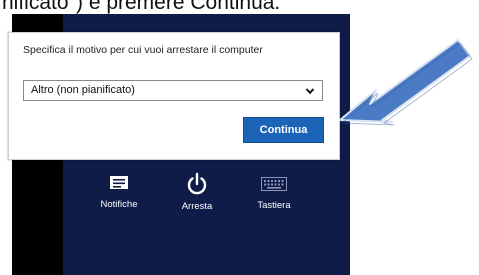 This screenshot has width=479, height=275. I want to click on charm-label: Arresta, so click(197, 206).